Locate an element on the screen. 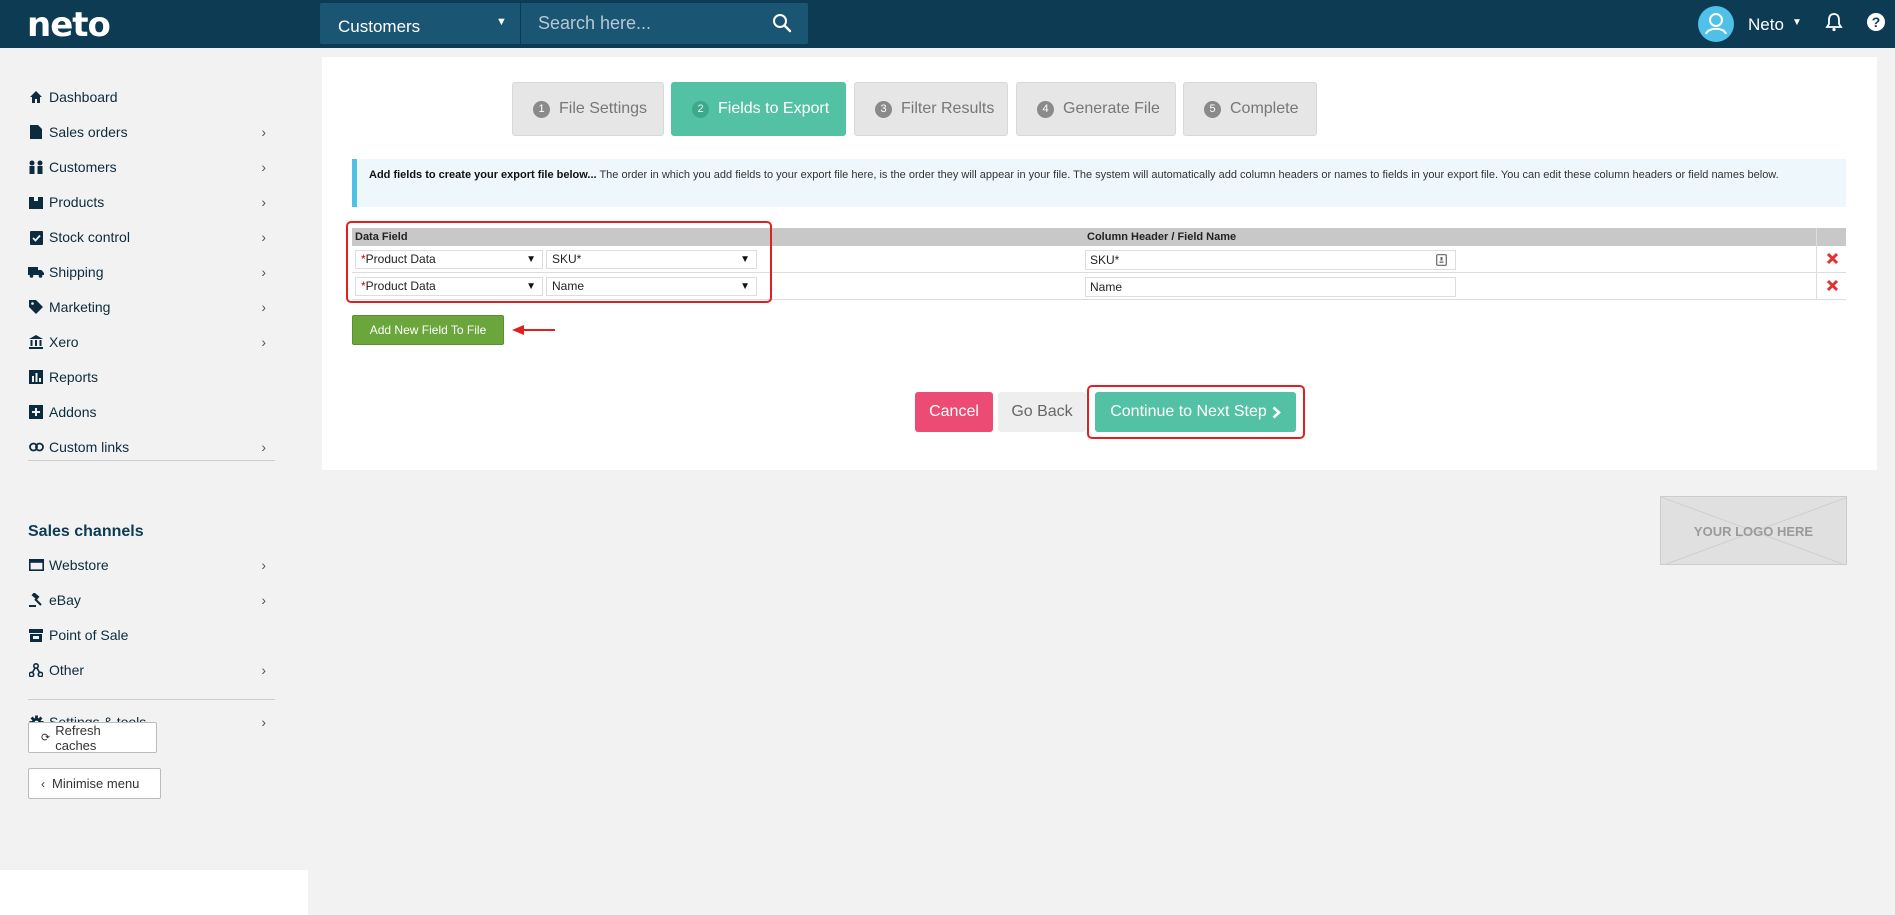 The width and height of the screenshot is (1895, 915). truck-icon is located at coordinates (36, 272).